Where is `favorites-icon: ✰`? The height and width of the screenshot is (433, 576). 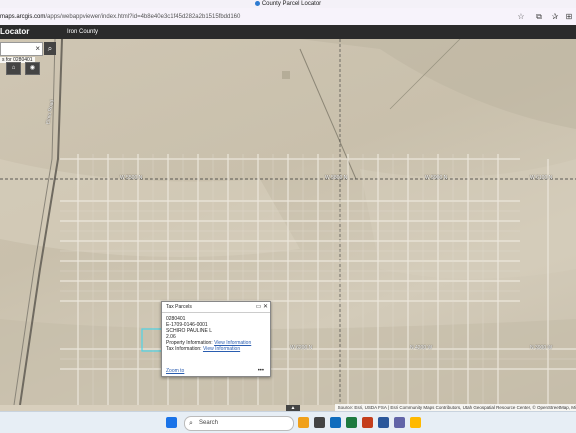 favorites-icon: ✰ is located at coordinates (555, 17).